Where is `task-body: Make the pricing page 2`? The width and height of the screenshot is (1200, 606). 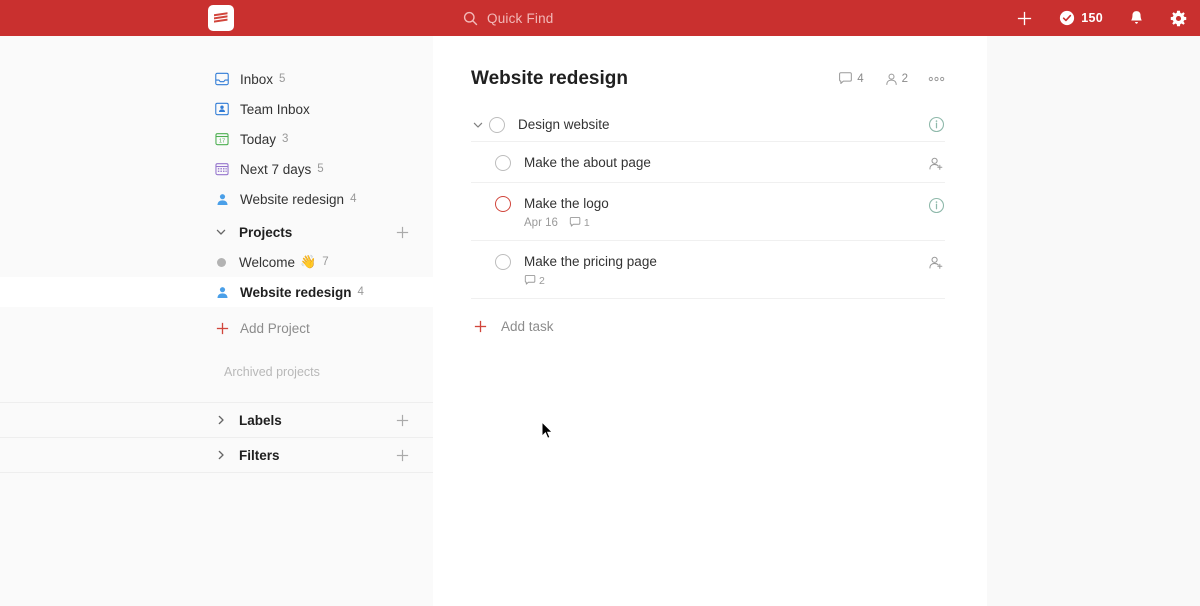
task-body: Make the pricing page 2 is located at coordinates (734, 270).